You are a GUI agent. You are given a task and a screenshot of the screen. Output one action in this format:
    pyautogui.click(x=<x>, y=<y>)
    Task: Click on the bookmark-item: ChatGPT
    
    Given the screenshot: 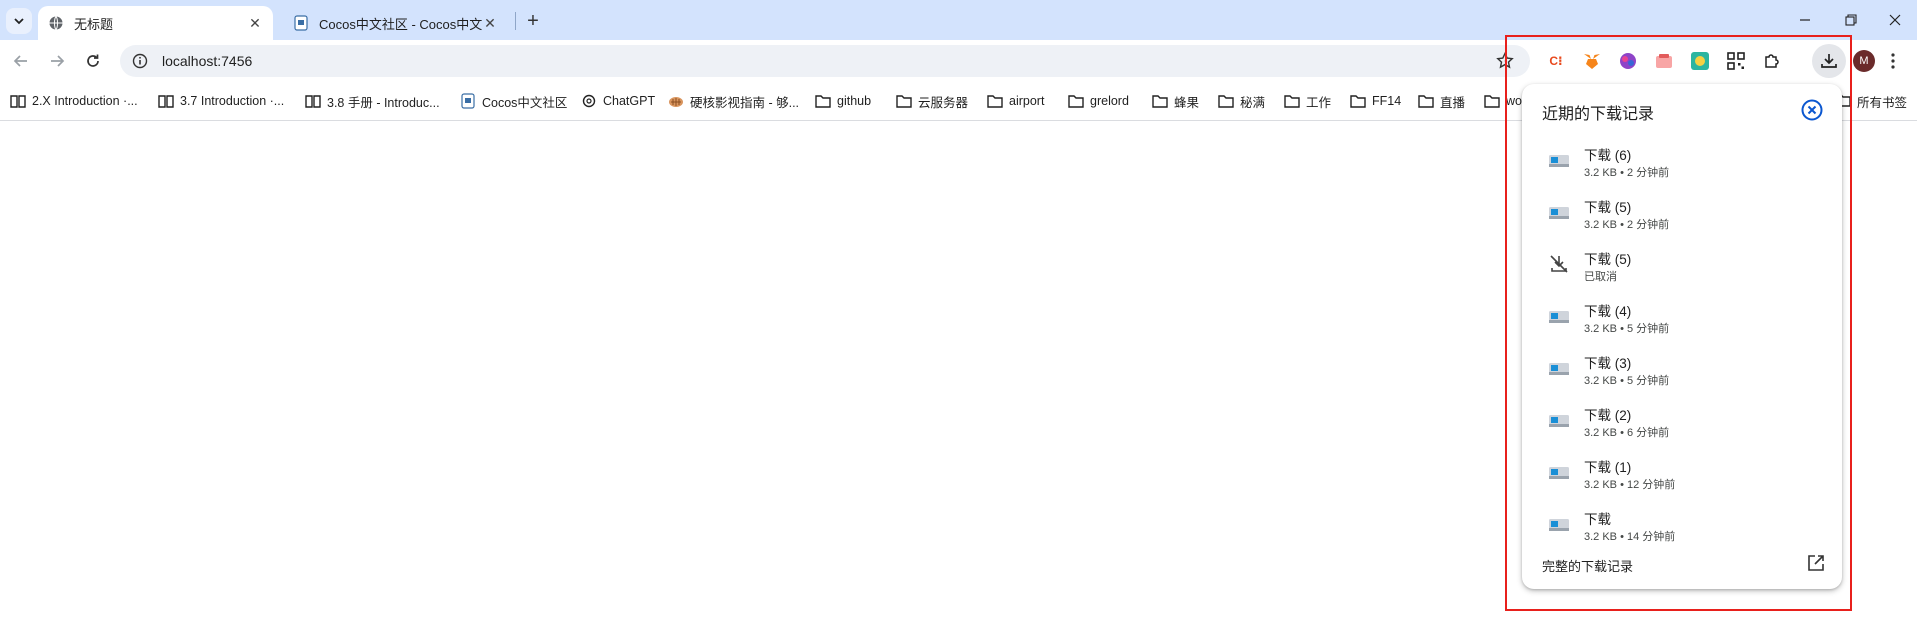 What is the action you would take?
    pyautogui.click(x=618, y=101)
    